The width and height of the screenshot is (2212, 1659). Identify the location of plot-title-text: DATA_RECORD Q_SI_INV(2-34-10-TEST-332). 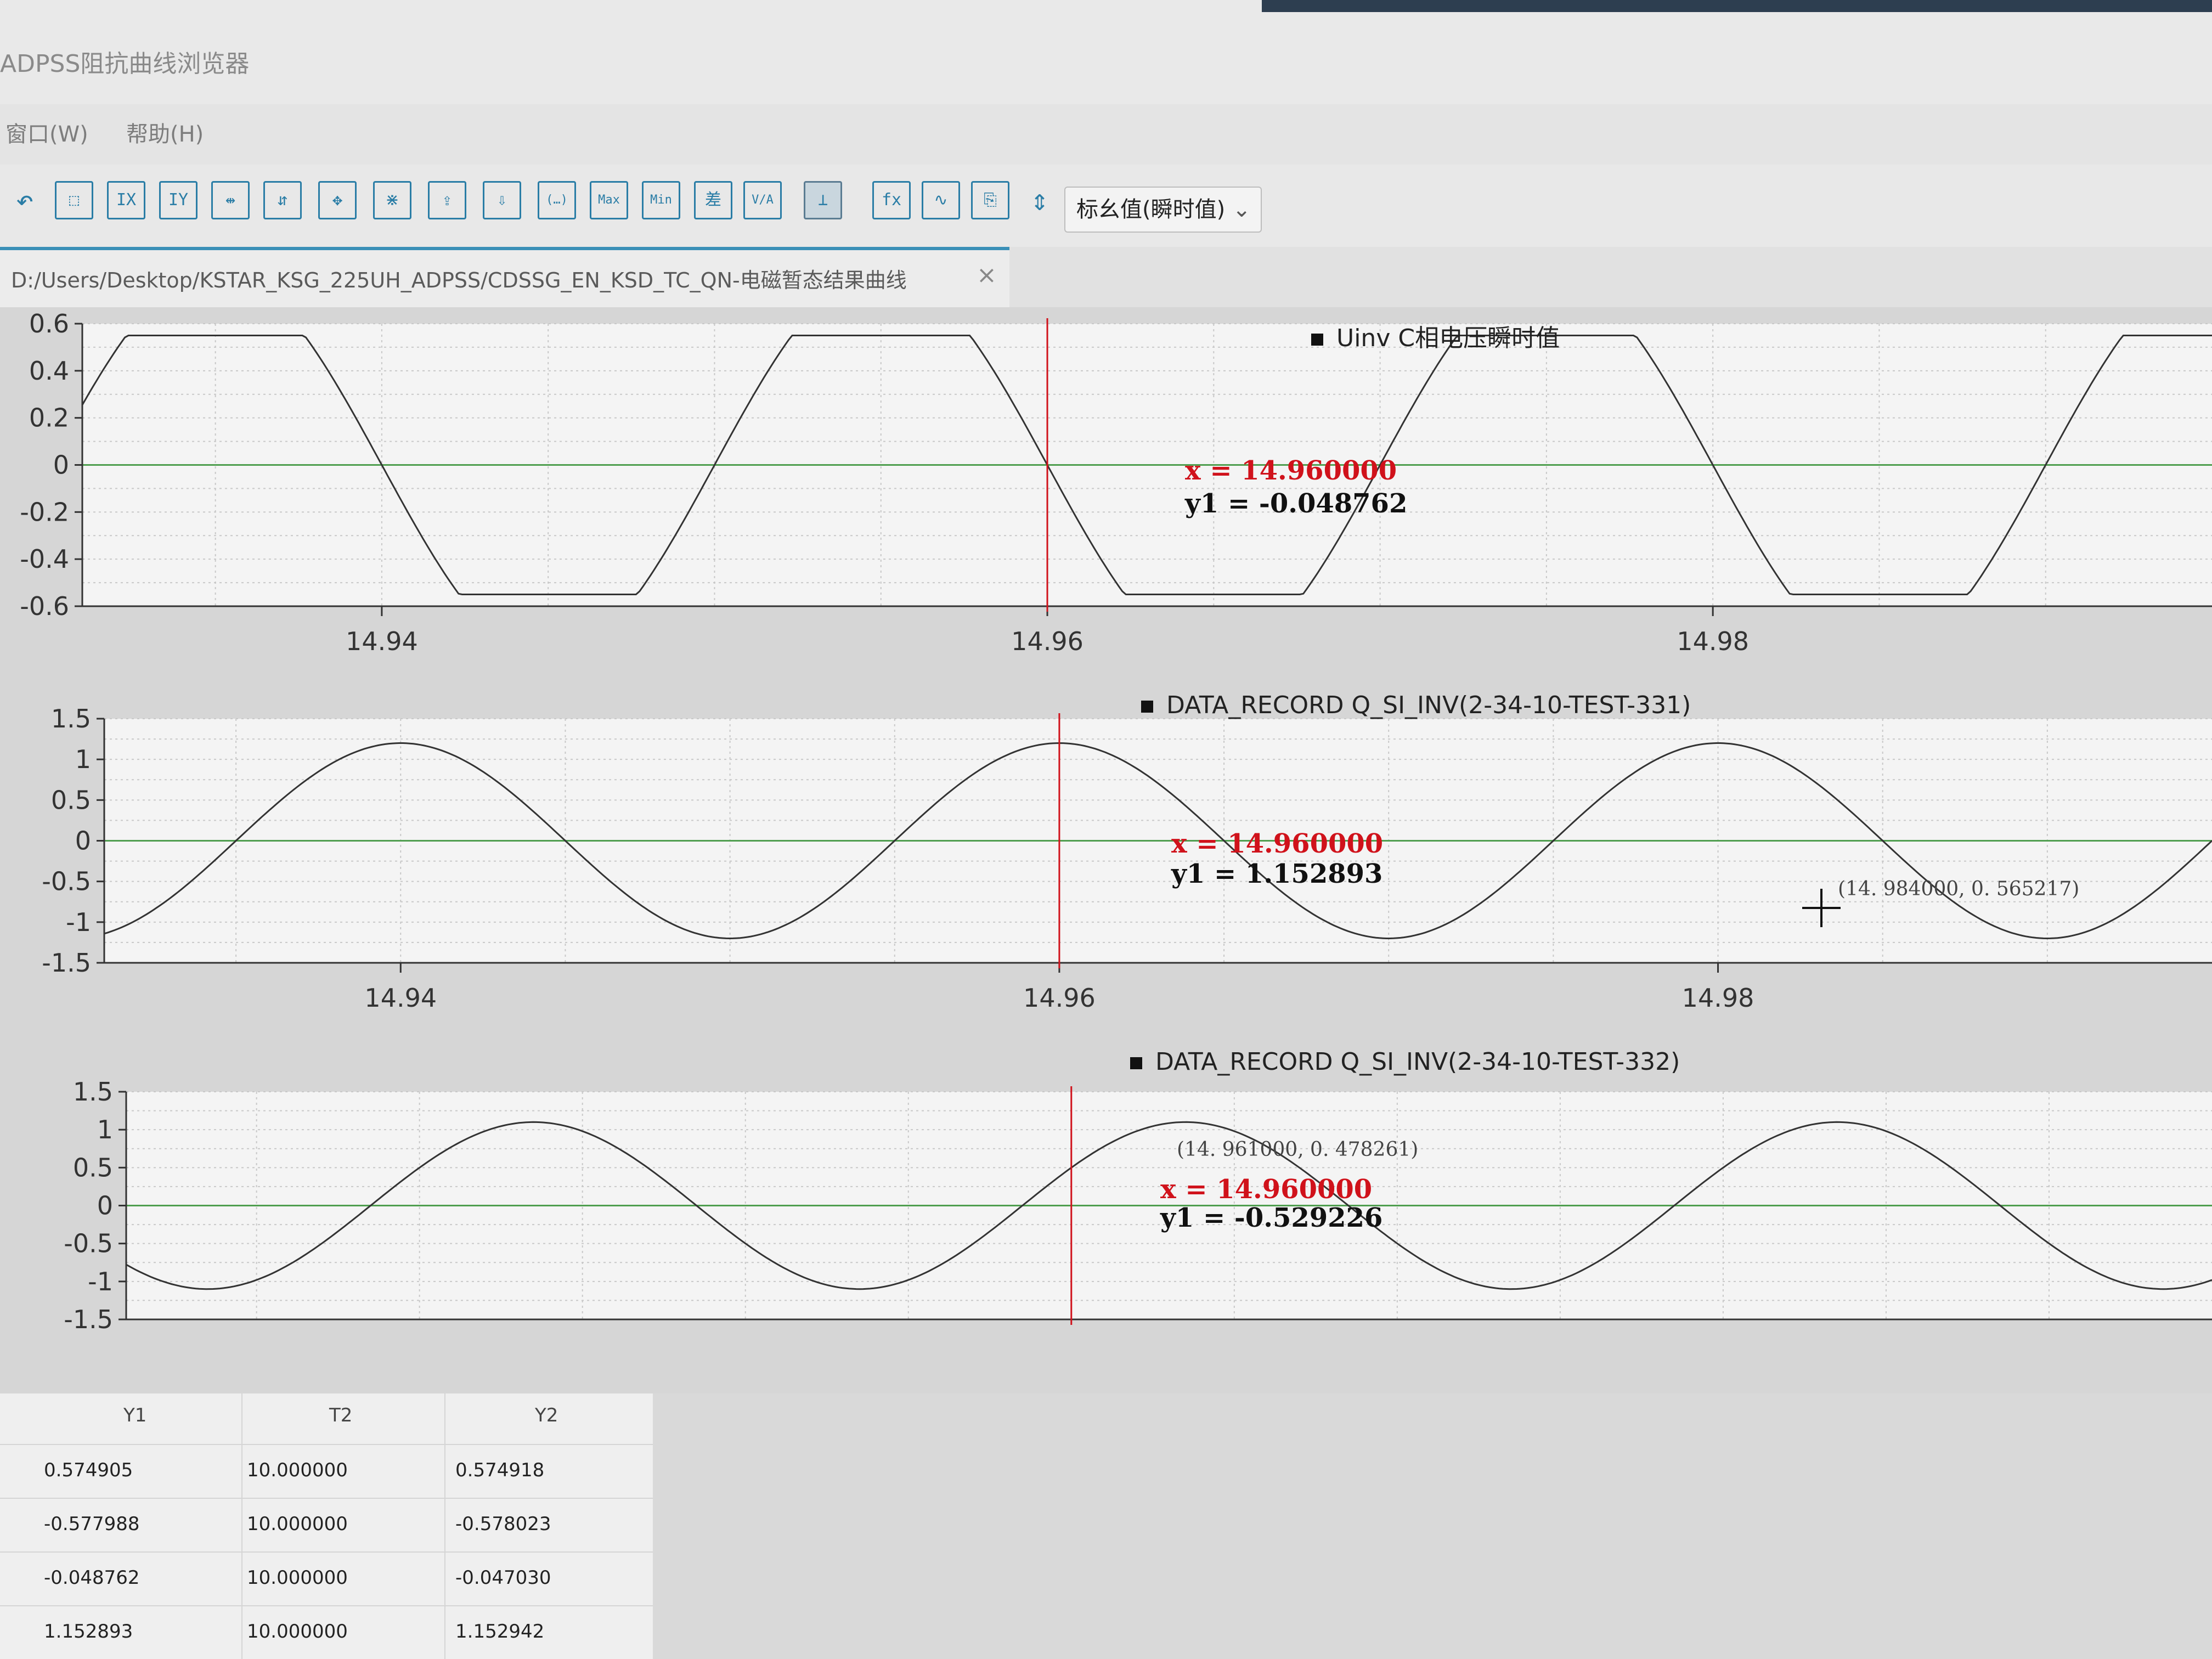
(1417, 1062).